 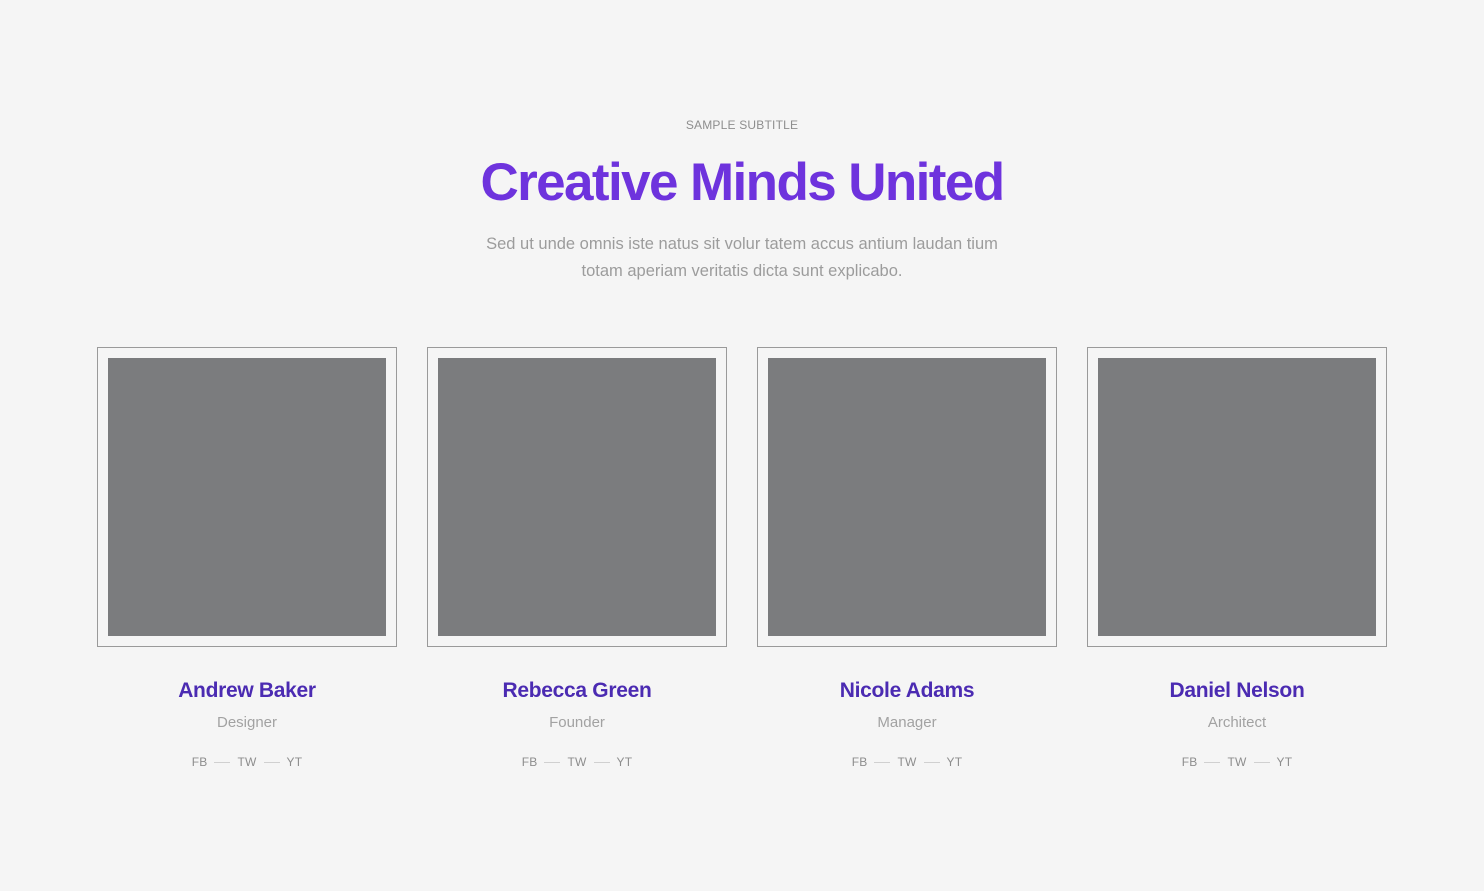 I want to click on member-role: Architect, so click(x=1237, y=722).